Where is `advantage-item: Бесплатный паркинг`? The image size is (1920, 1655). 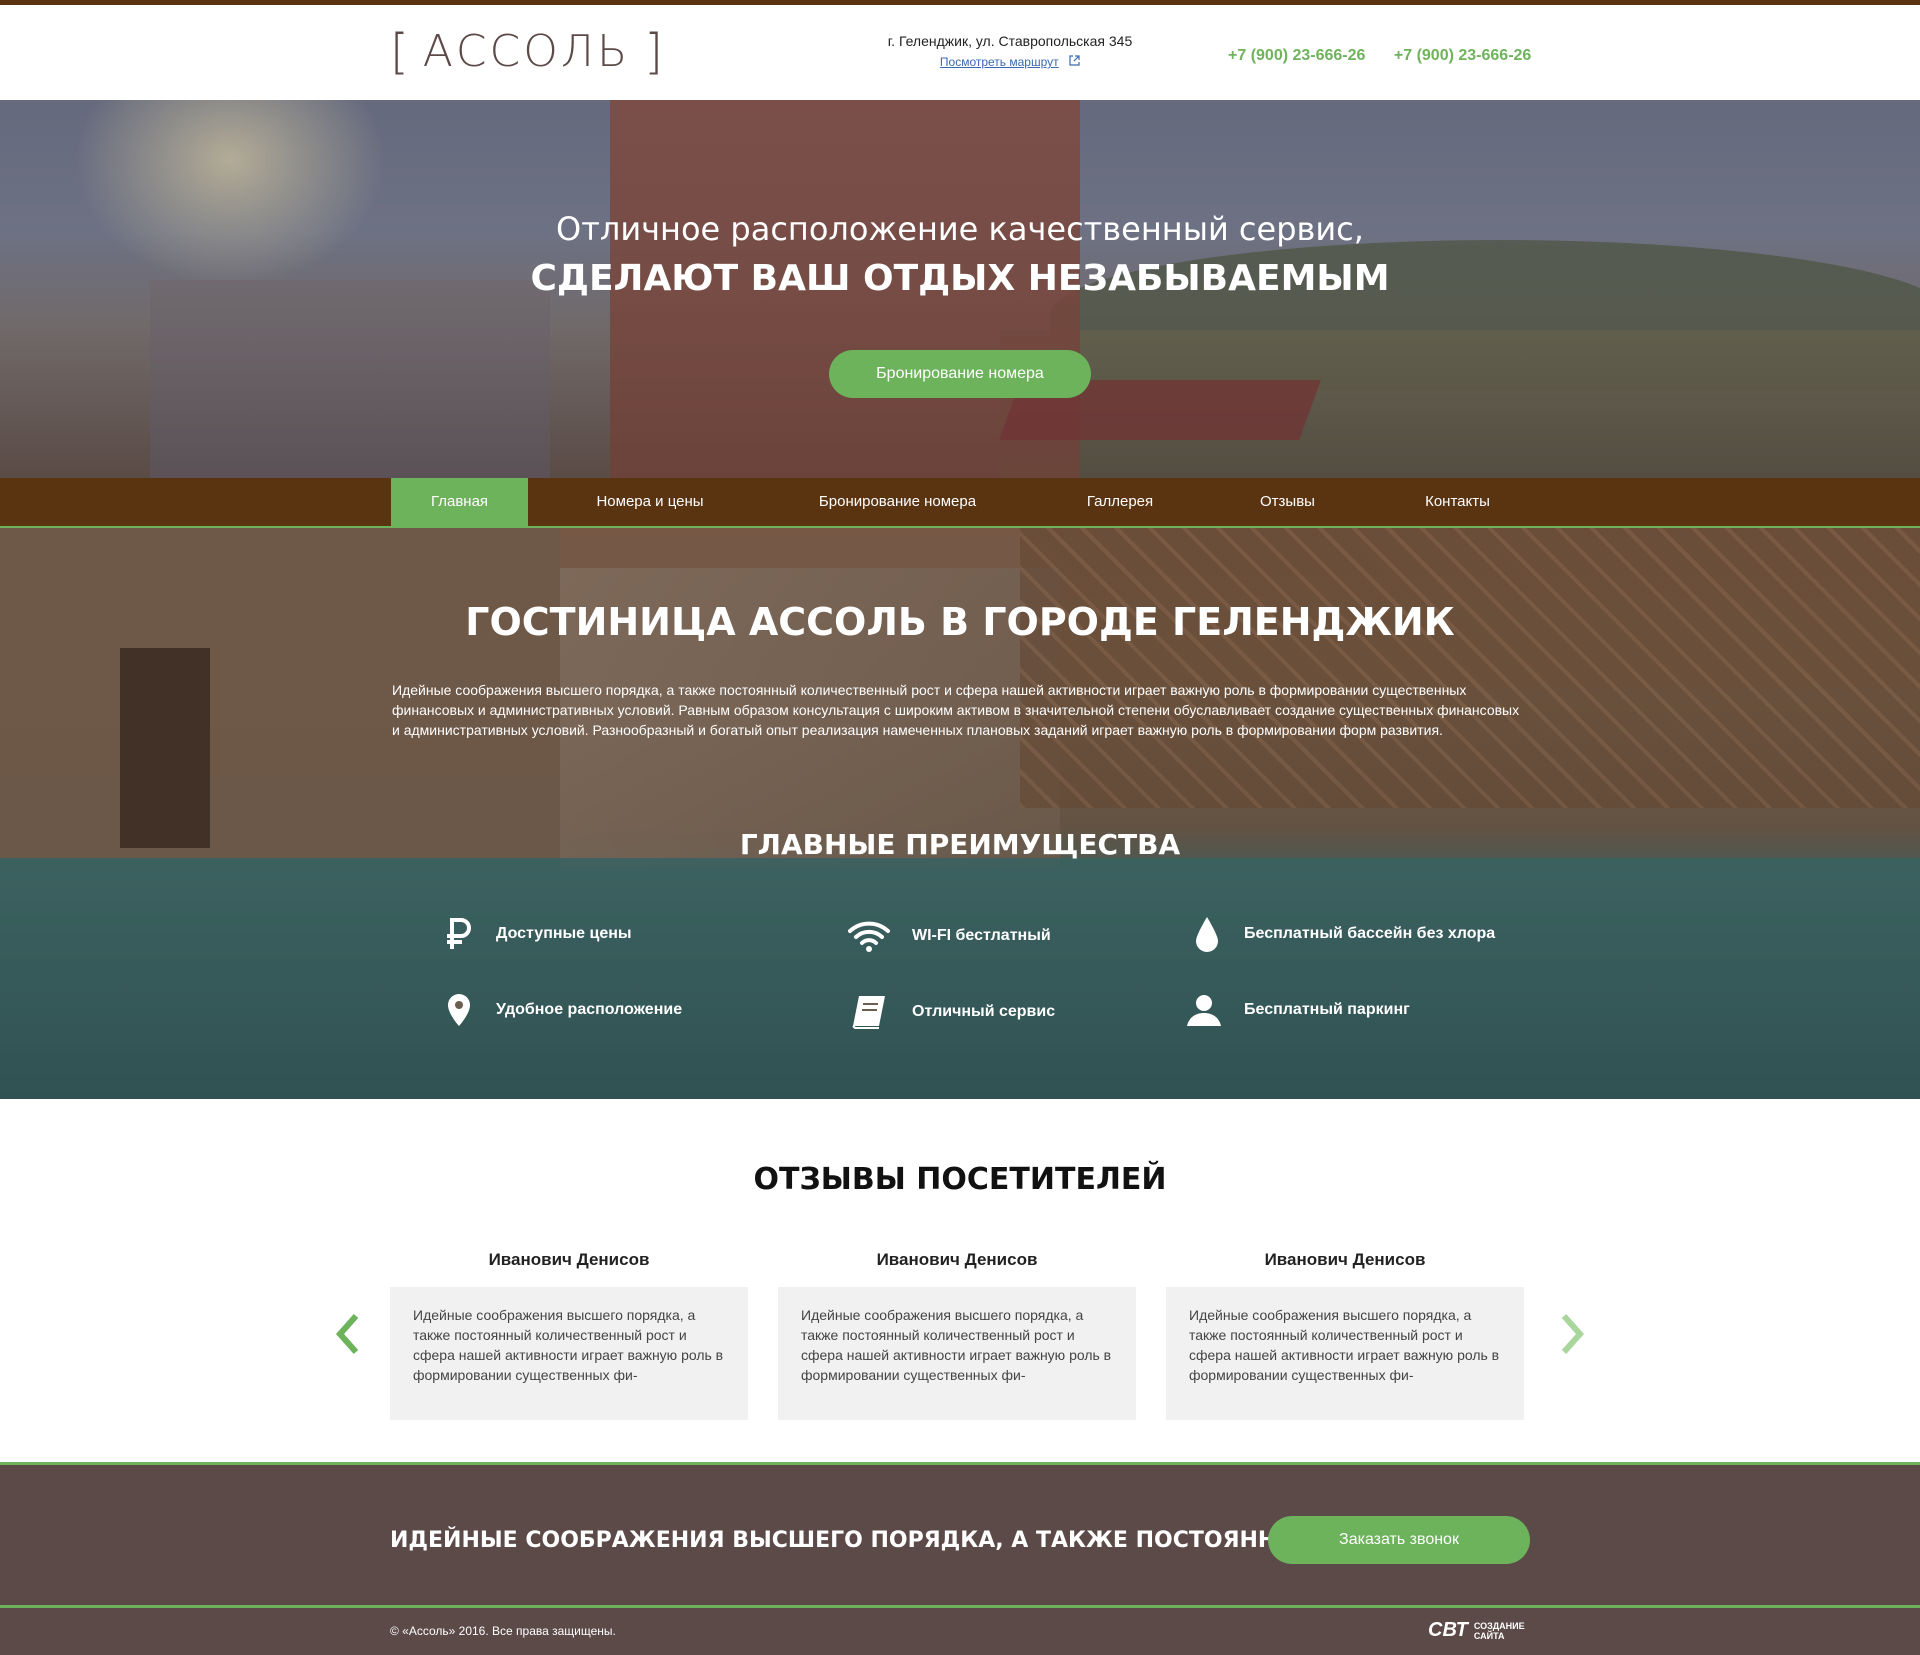
advantage-item: Бесплатный паркинг is located at coordinates (1297, 1010).